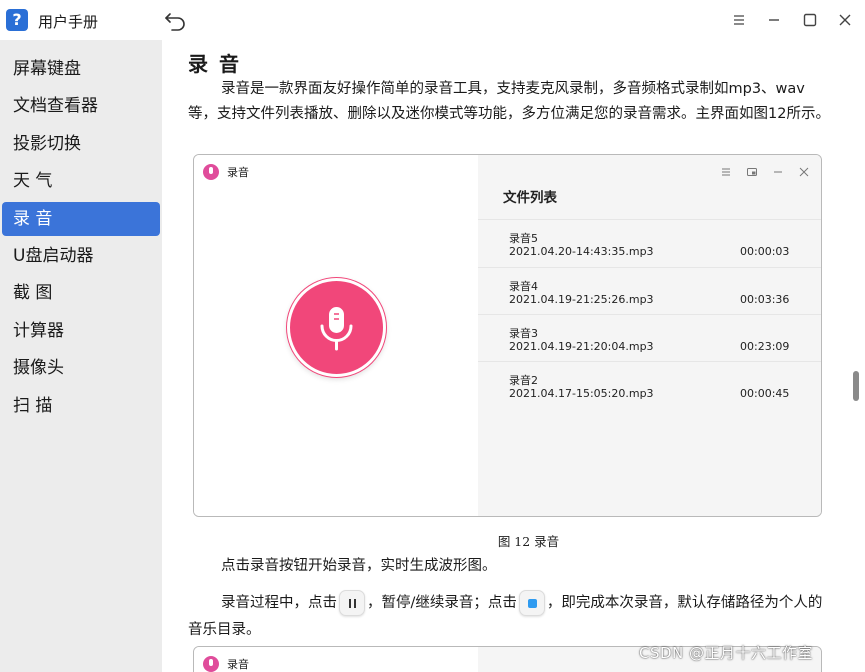  I want to click on file-name: 录音5, so click(523, 238).